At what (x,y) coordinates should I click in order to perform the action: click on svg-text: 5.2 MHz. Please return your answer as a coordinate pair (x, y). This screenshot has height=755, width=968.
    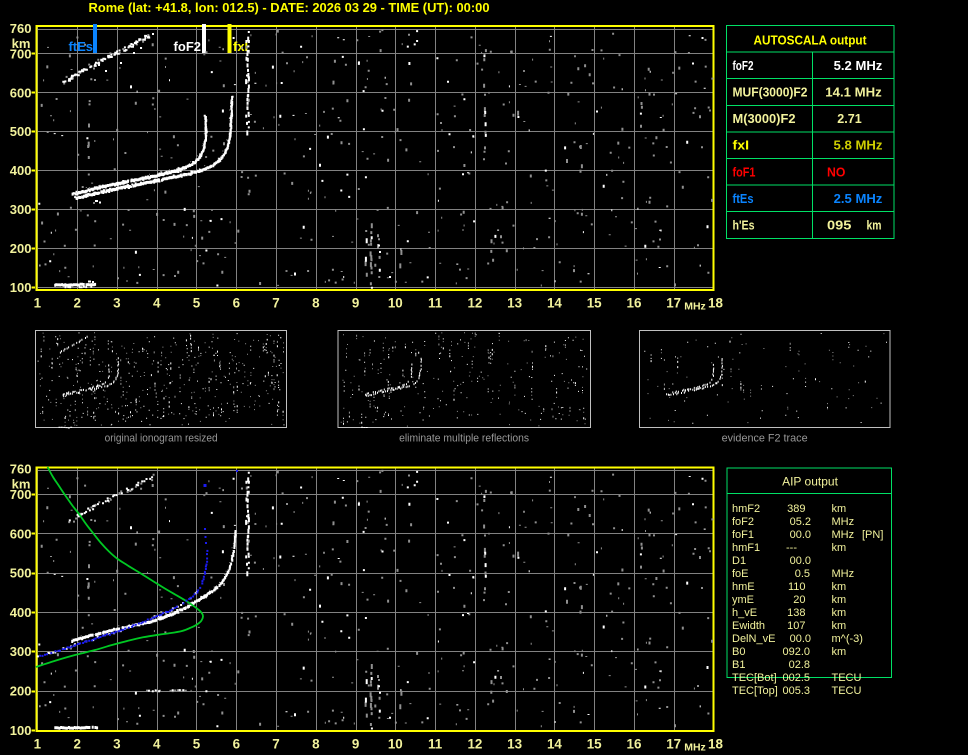
    Looking at the image, I should click on (858, 65).